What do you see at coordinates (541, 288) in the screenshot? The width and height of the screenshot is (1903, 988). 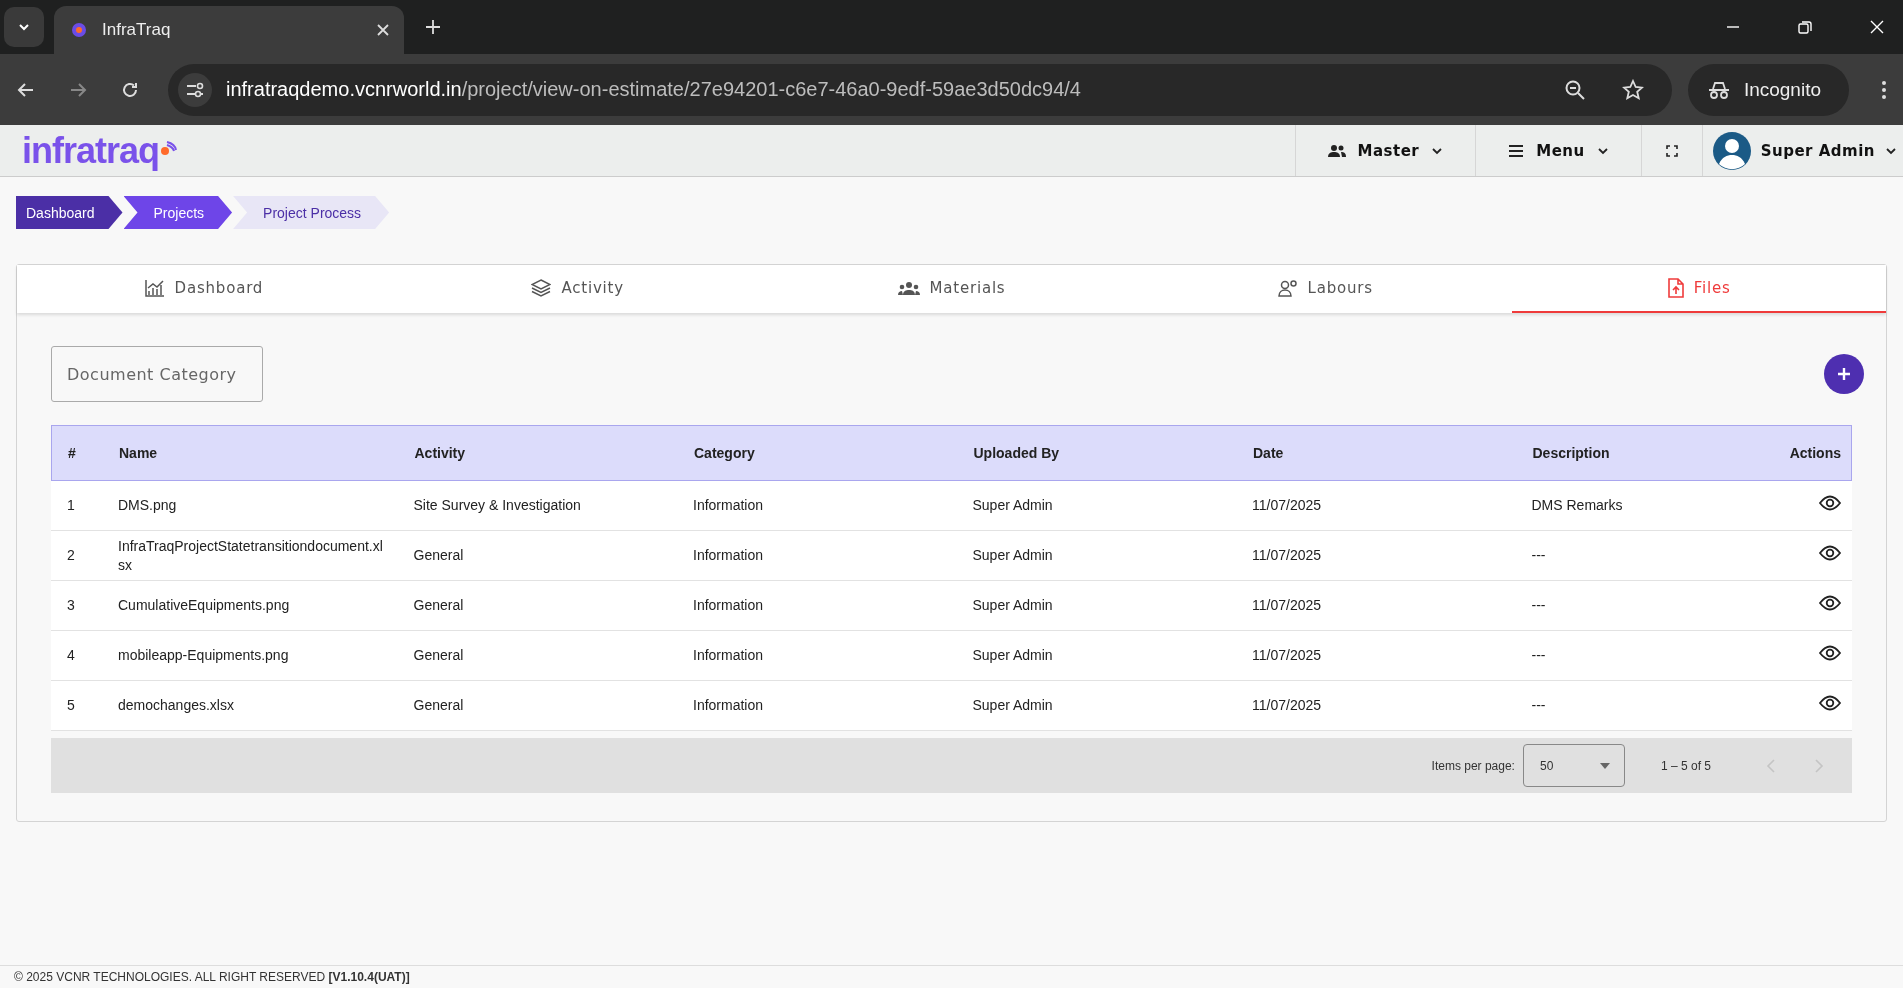 I see `layers-icon` at bounding box center [541, 288].